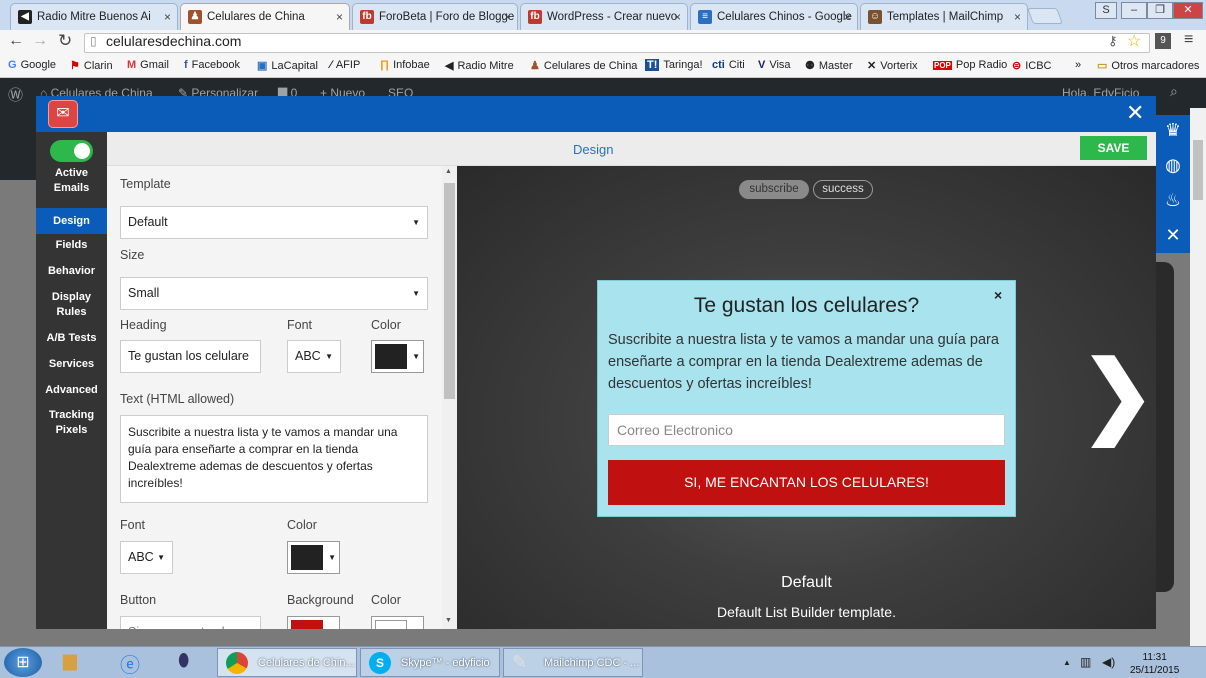 The height and width of the screenshot is (678, 1206). What do you see at coordinates (1113, 41) in the screenshot?
I see `key-icon: ⚷` at bounding box center [1113, 41].